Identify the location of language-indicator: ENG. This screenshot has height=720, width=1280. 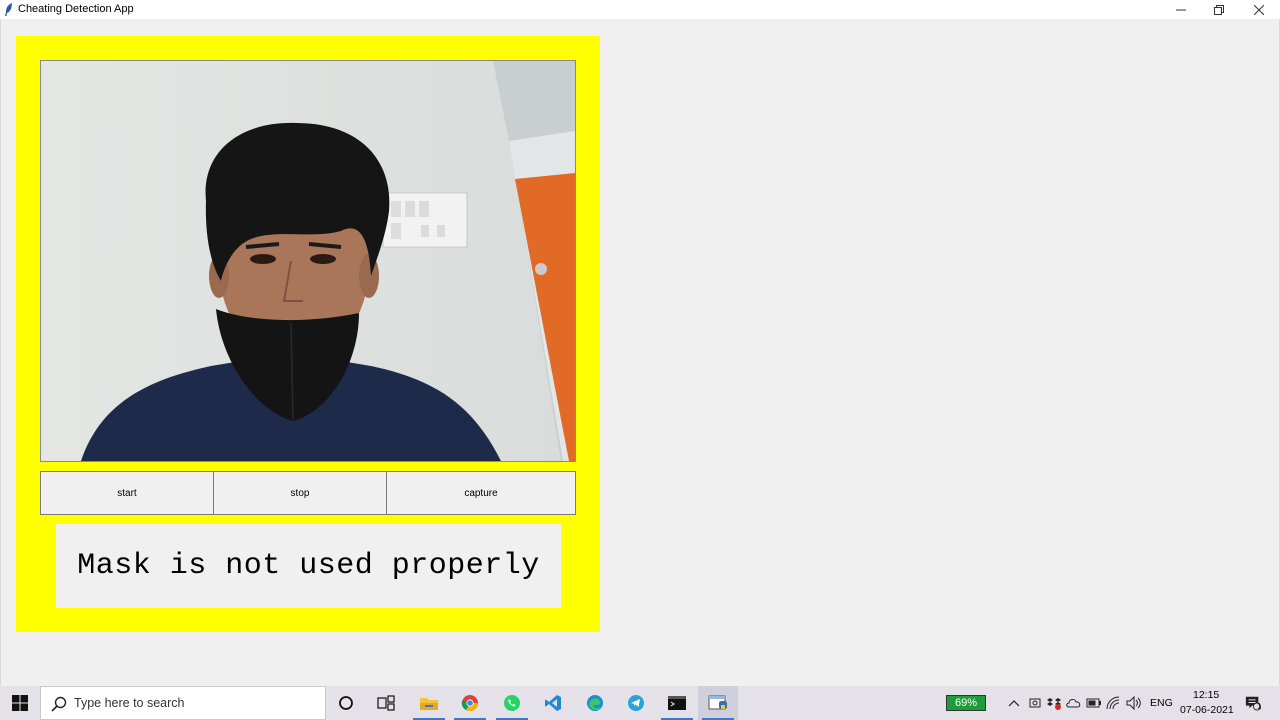
(1161, 703).